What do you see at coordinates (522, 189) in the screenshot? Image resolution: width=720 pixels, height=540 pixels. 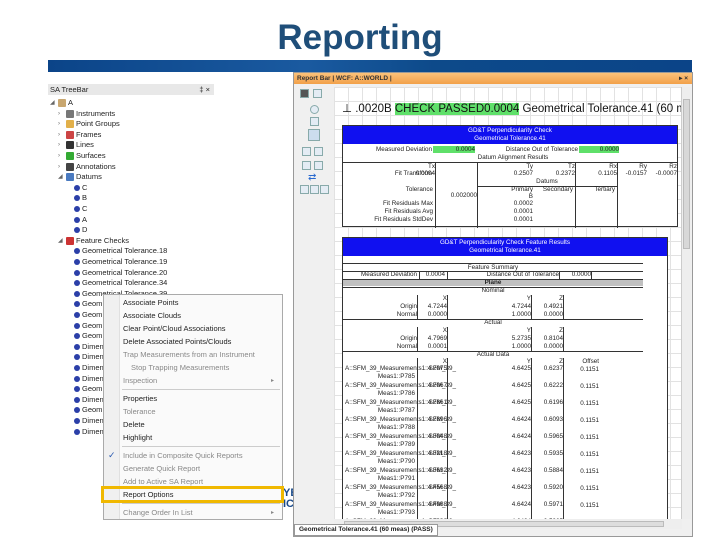 I see `datum-col: Primary` at bounding box center [522, 189].